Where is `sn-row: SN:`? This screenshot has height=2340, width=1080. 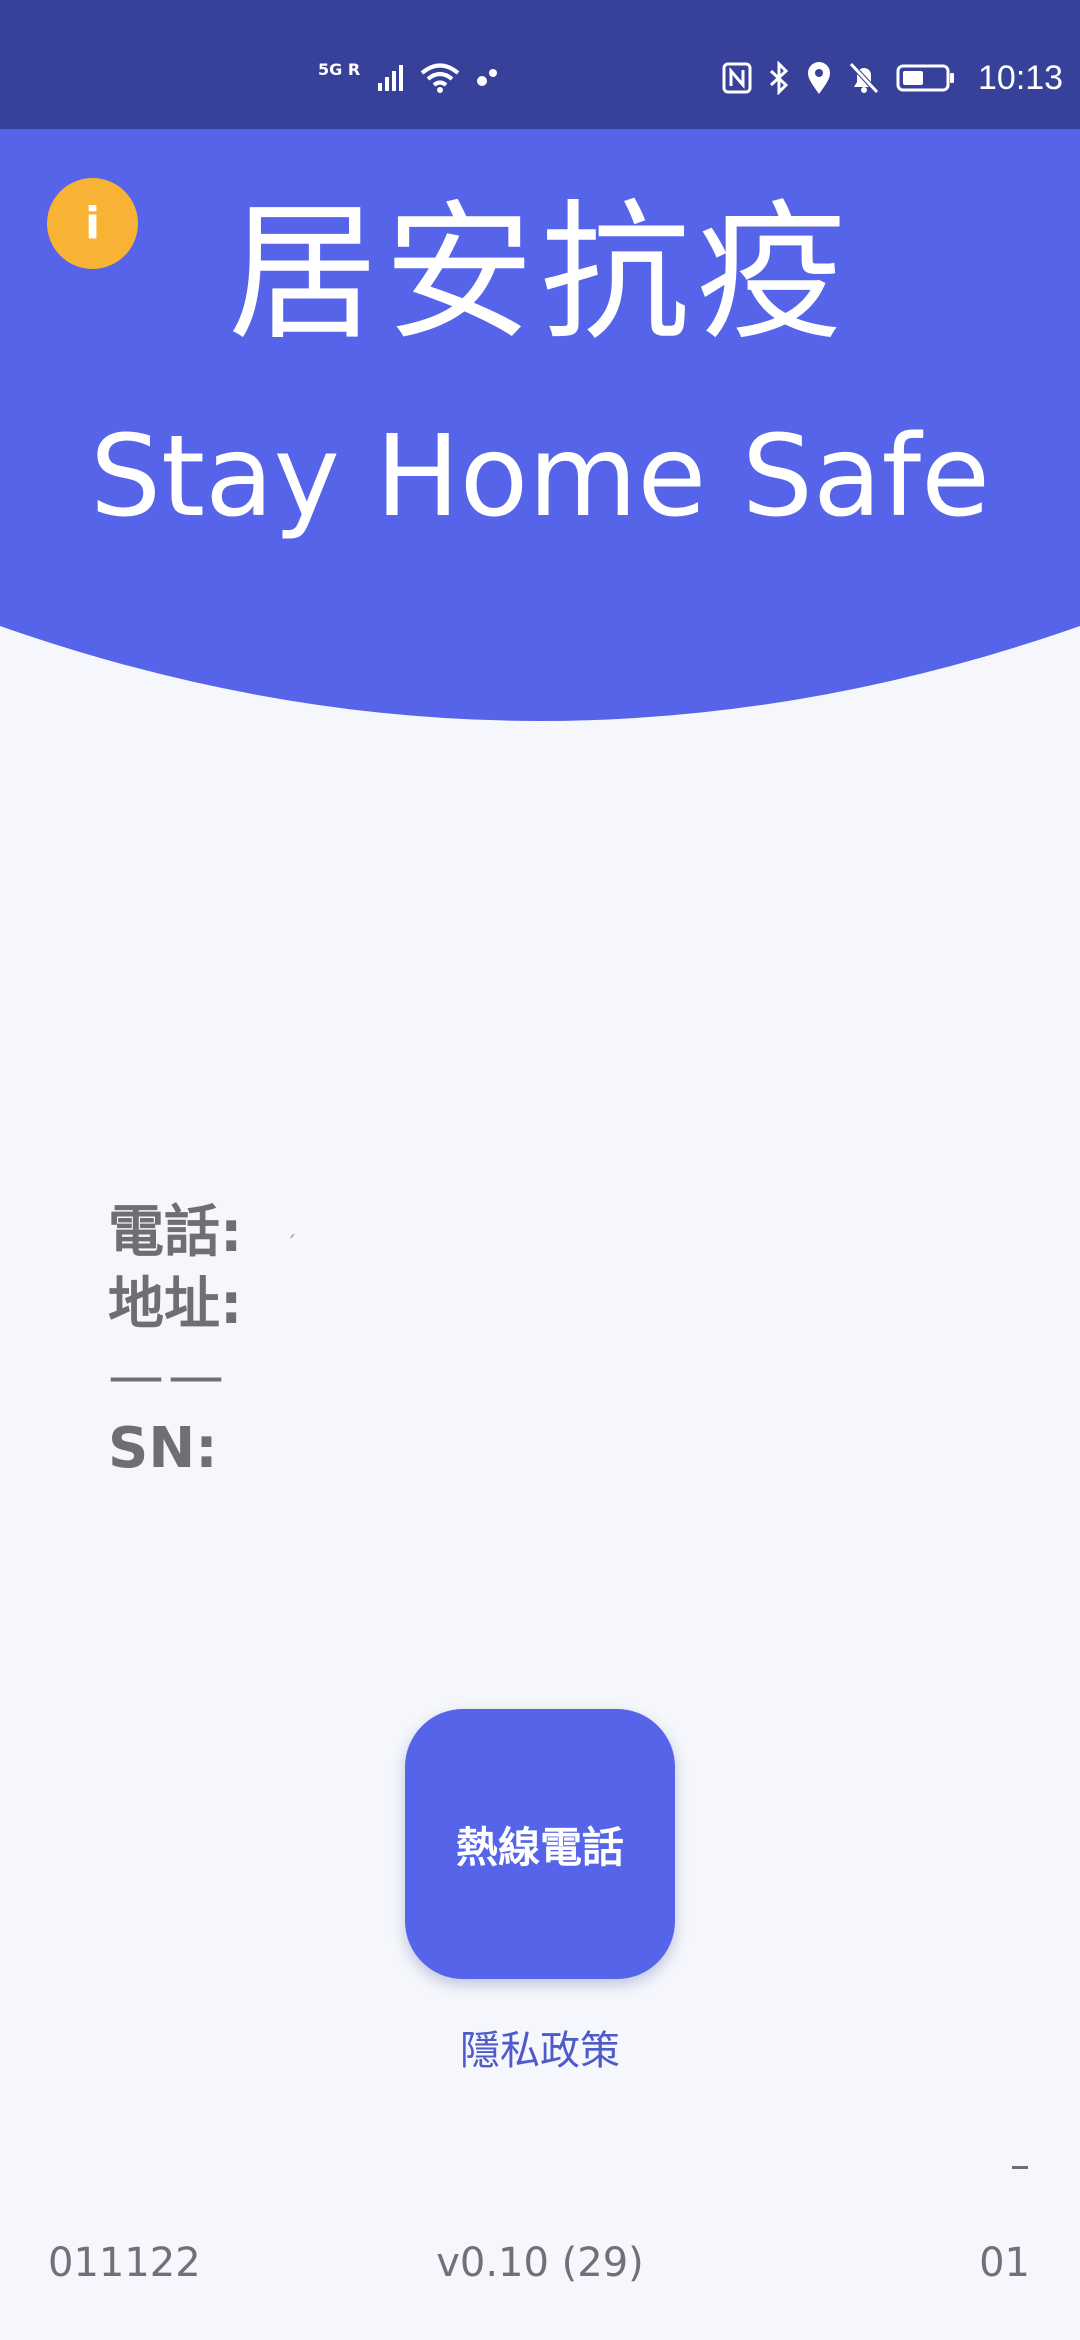
sn-row: SN: is located at coordinates (202, 1449).